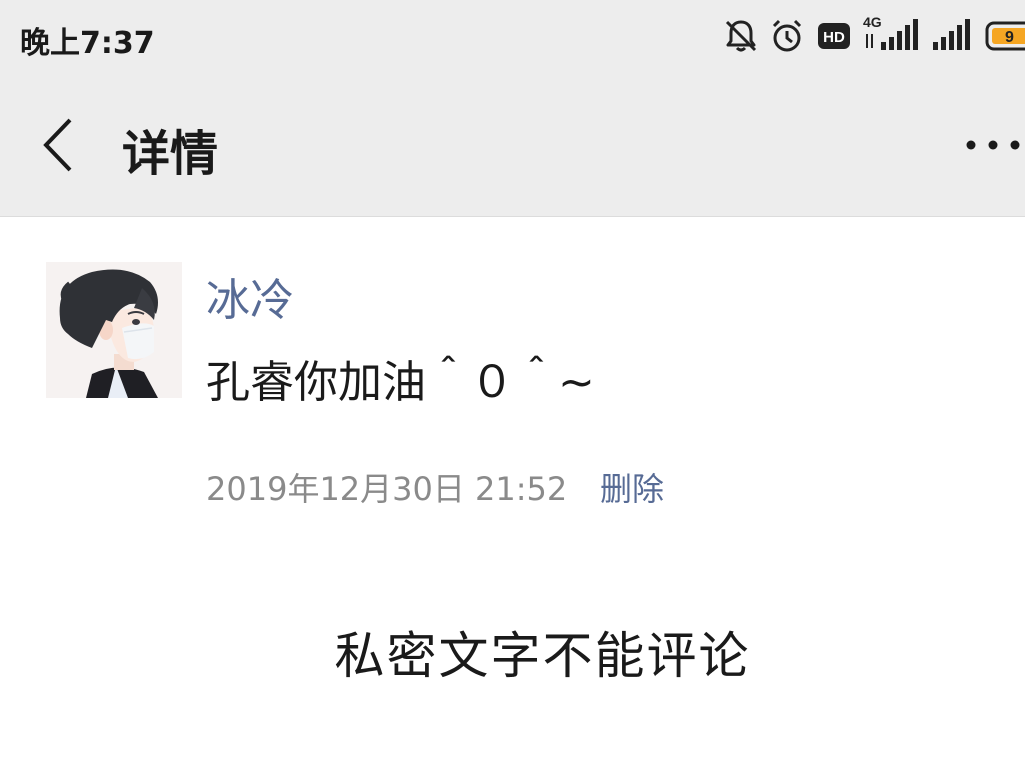 This screenshot has width=1025, height=772. What do you see at coordinates (58, 145) in the screenshot?
I see `chevron-left-icon` at bounding box center [58, 145].